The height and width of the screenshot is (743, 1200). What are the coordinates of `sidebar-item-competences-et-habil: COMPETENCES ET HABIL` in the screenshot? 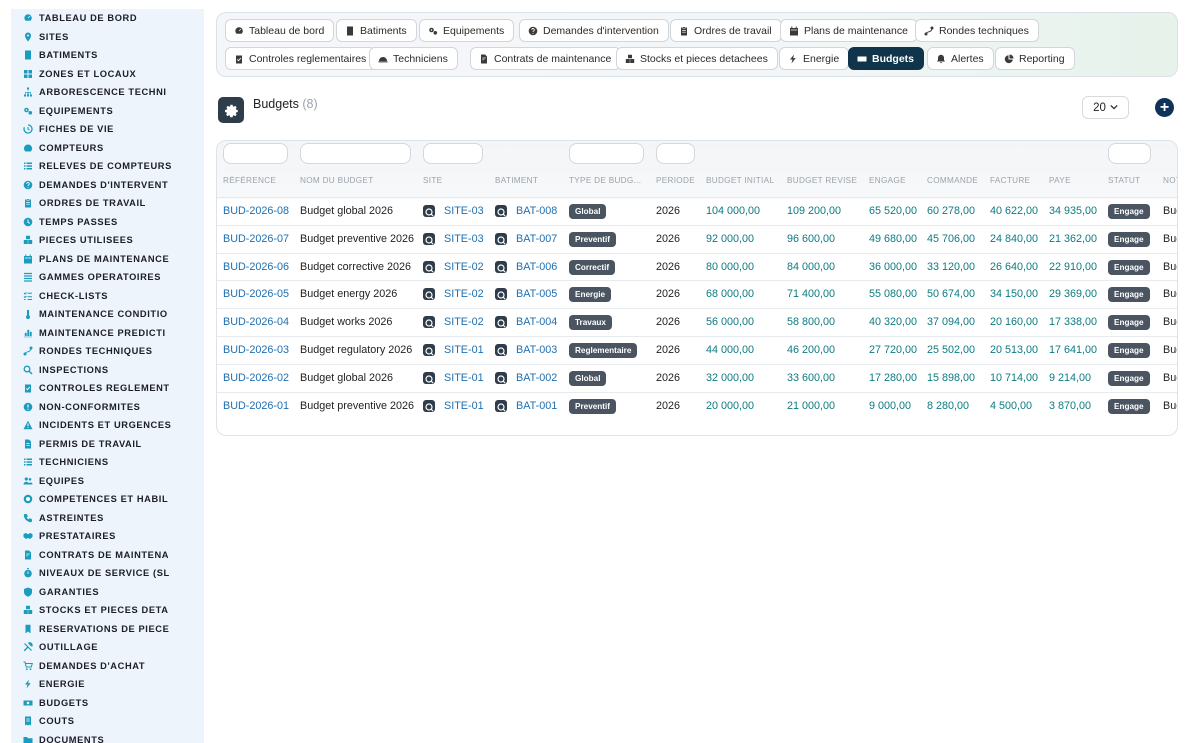 It's located at (107, 499).